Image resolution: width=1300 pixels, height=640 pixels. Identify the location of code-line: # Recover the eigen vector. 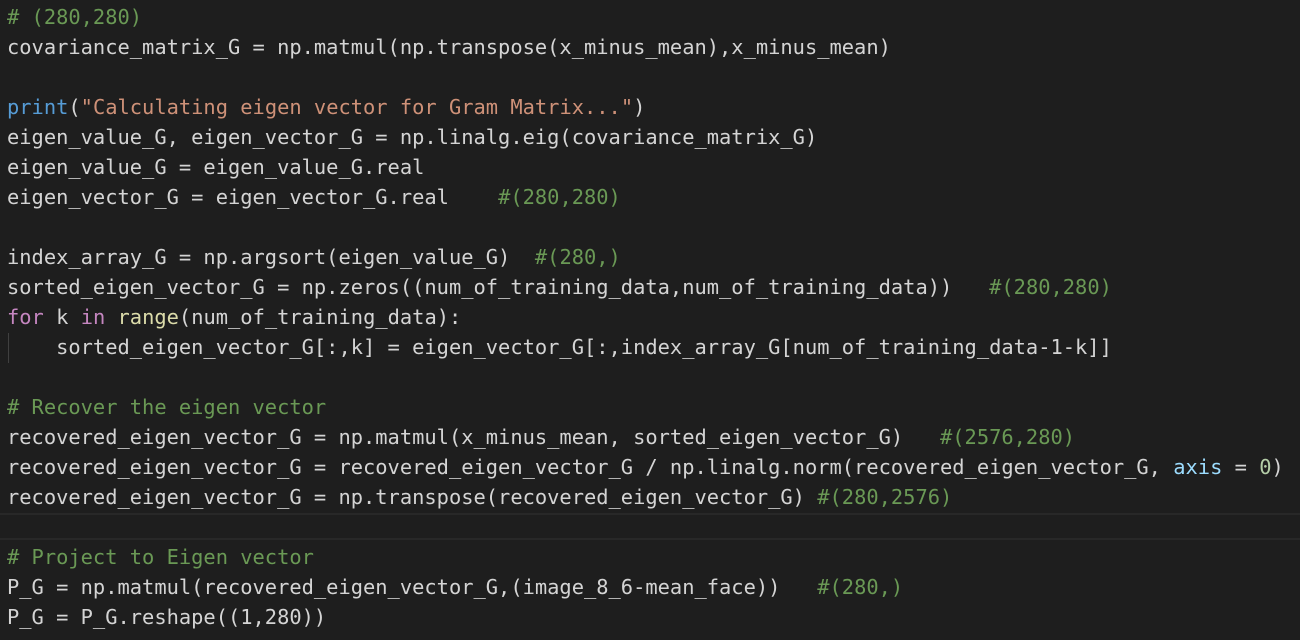
(166, 407).